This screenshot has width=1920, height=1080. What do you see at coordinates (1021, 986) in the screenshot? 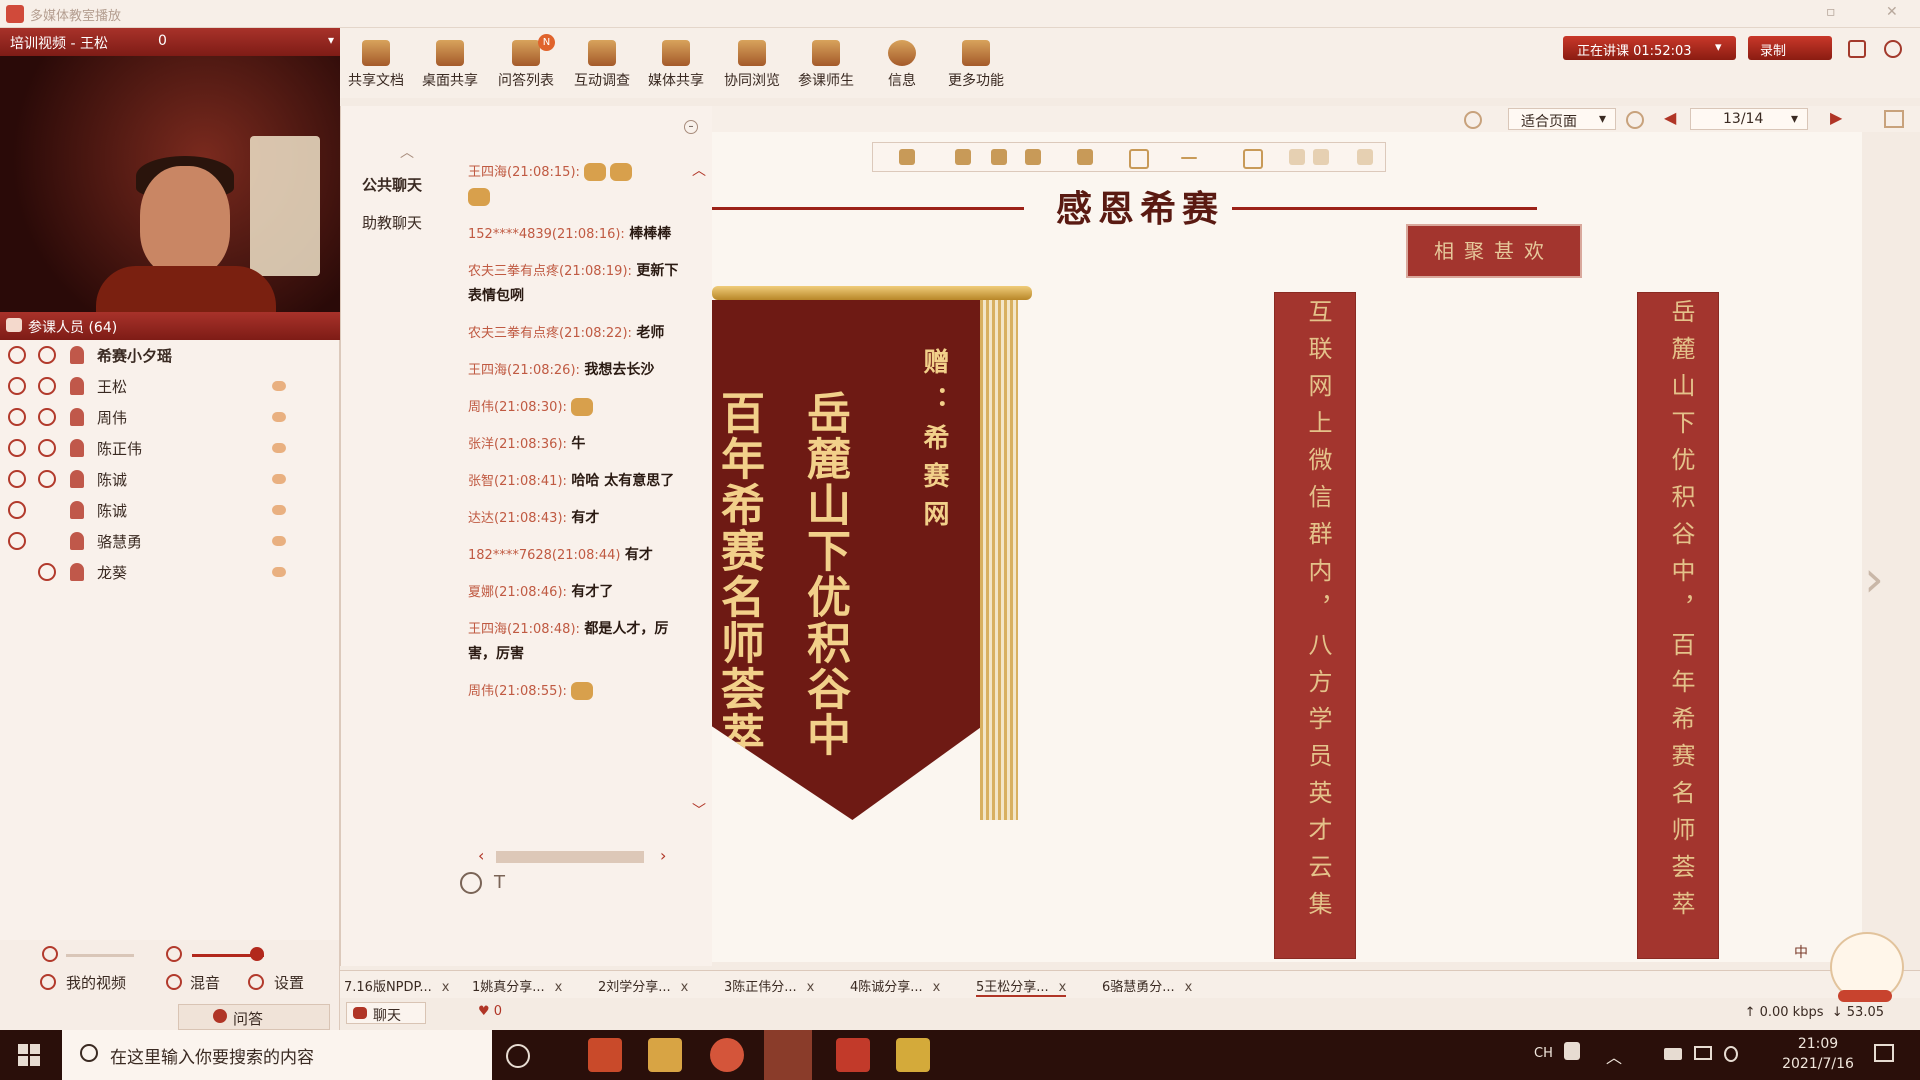
I see `doc-tab-active: 5王松分享... x` at bounding box center [1021, 986].